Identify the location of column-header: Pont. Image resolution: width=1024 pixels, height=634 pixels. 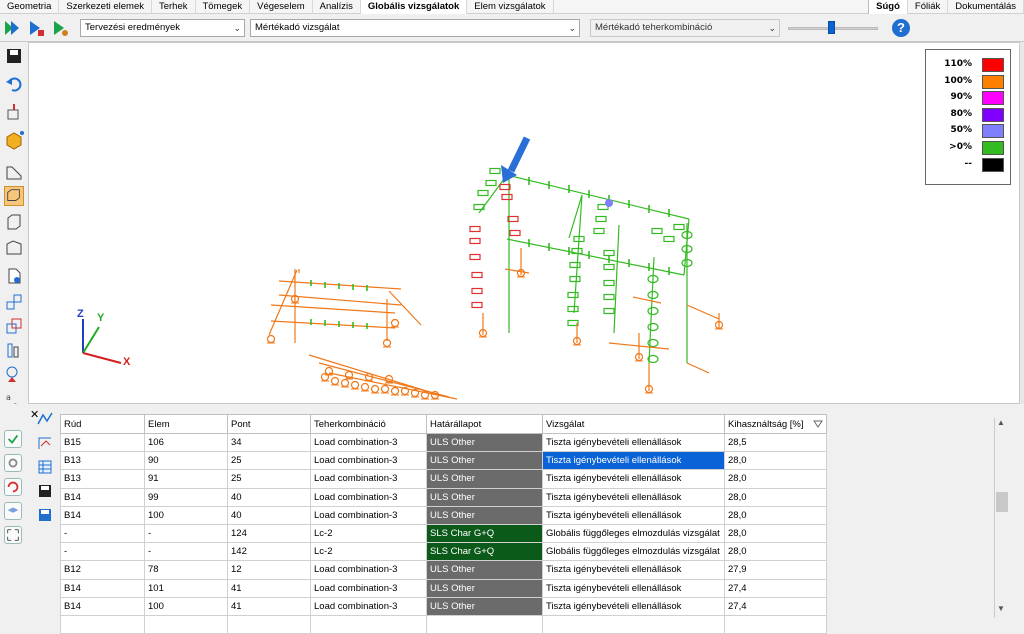
(269, 424).